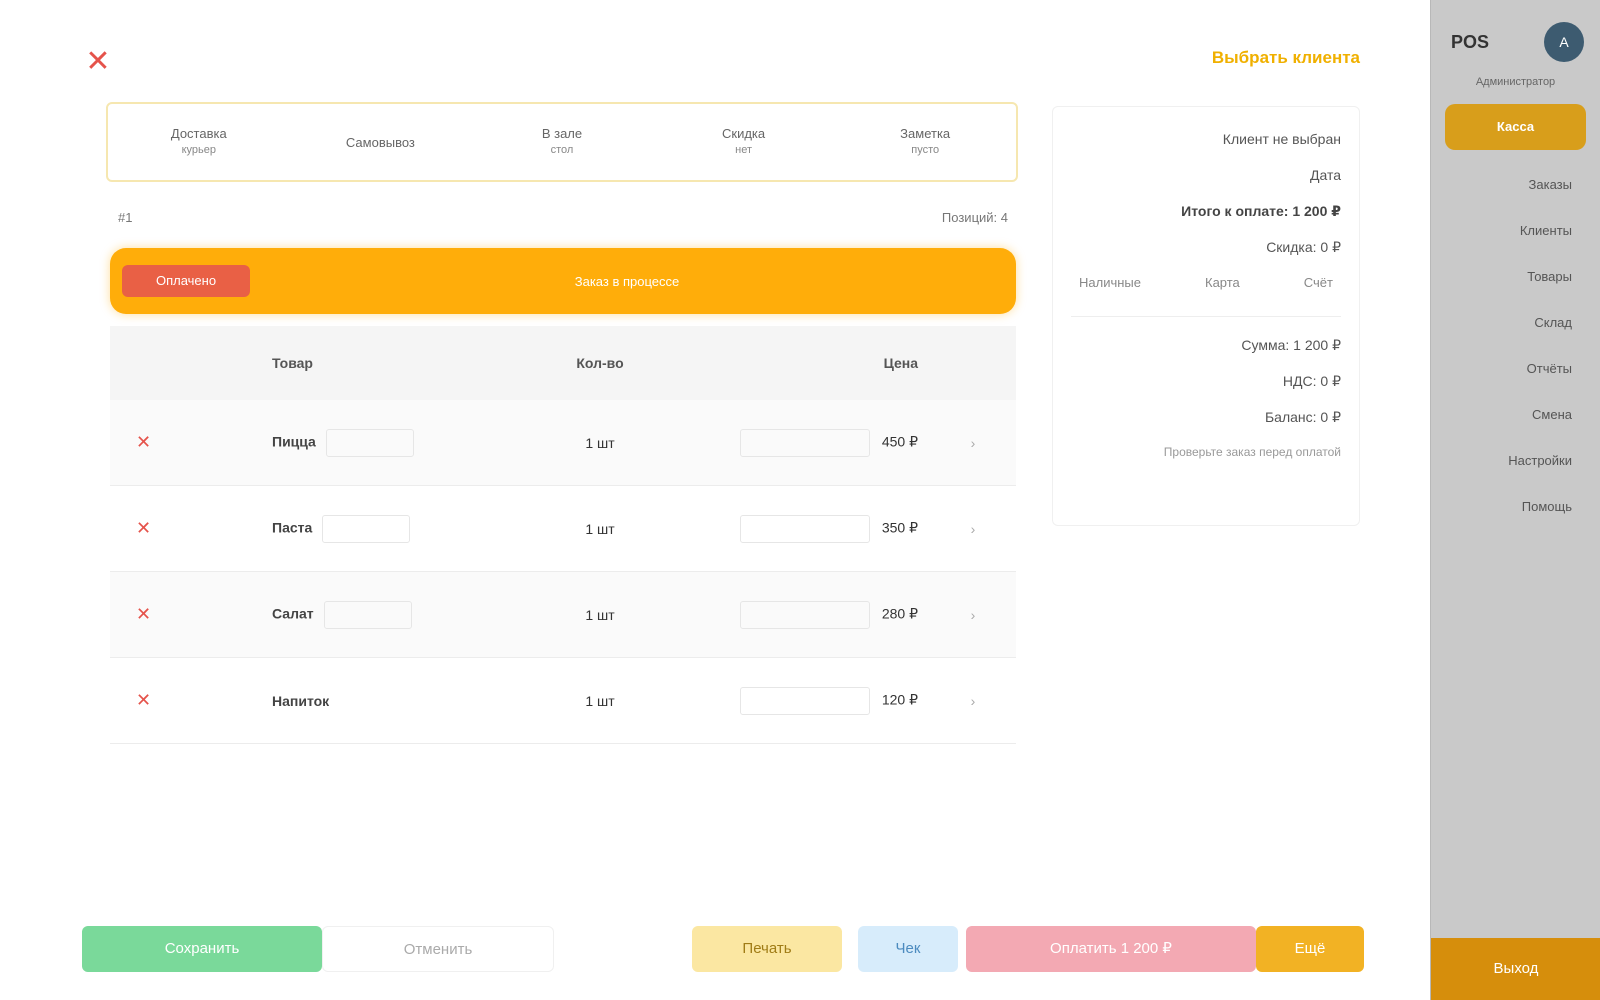  What do you see at coordinates (198, 133) in the screenshot?
I see `tab-label: Доставка` at bounding box center [198, 133].